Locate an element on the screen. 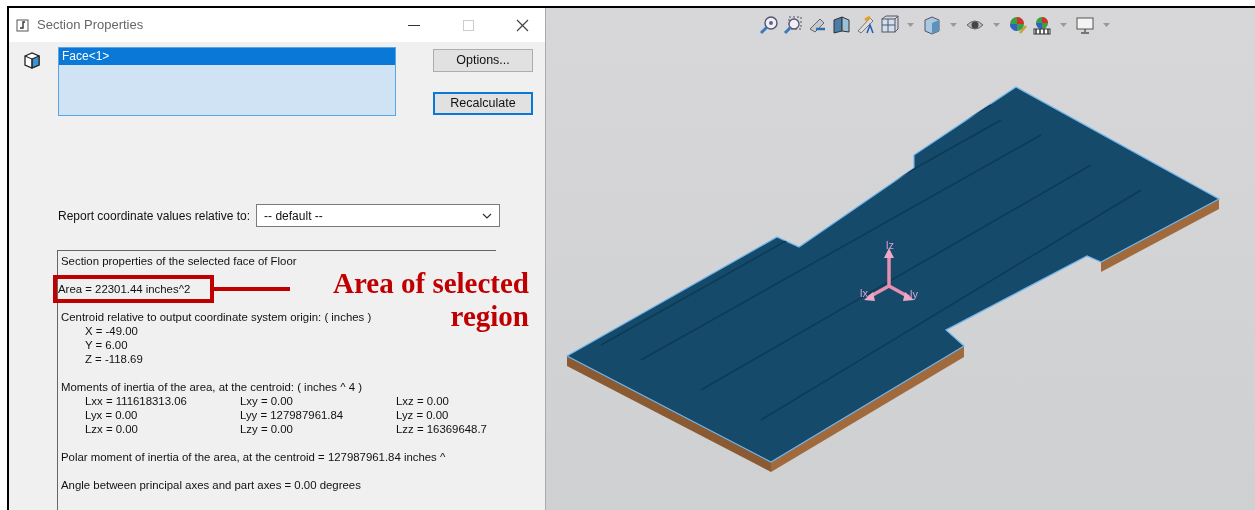 The image size is (1255, 510). window-icon is located at coordinates (22, 25).